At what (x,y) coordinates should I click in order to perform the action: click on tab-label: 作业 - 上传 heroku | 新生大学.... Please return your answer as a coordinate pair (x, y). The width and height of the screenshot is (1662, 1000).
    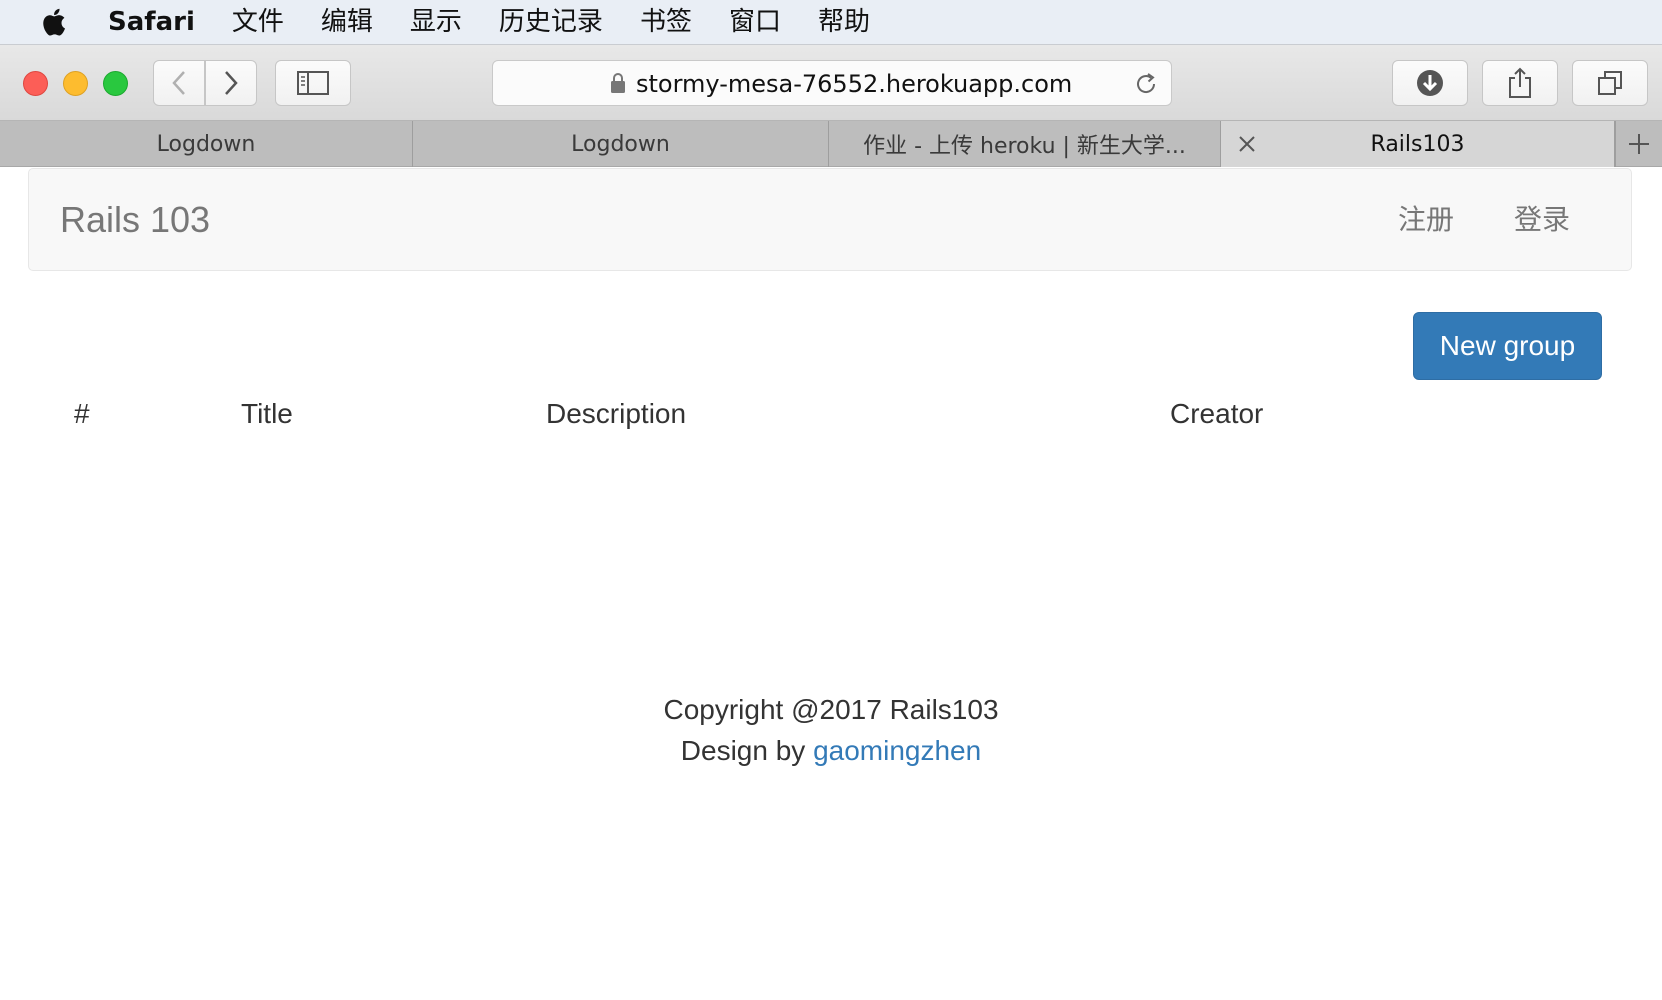
    Looking at the image, I should click on (1024, 146).